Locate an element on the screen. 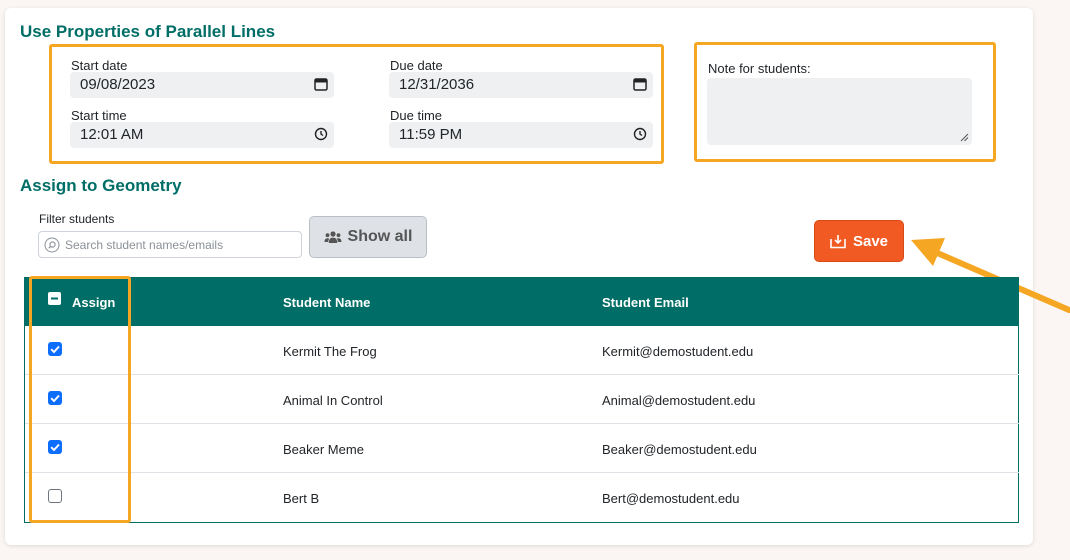 This screenshot has height=560, width=1070. note-textarea is located at coordinates (839, 111).